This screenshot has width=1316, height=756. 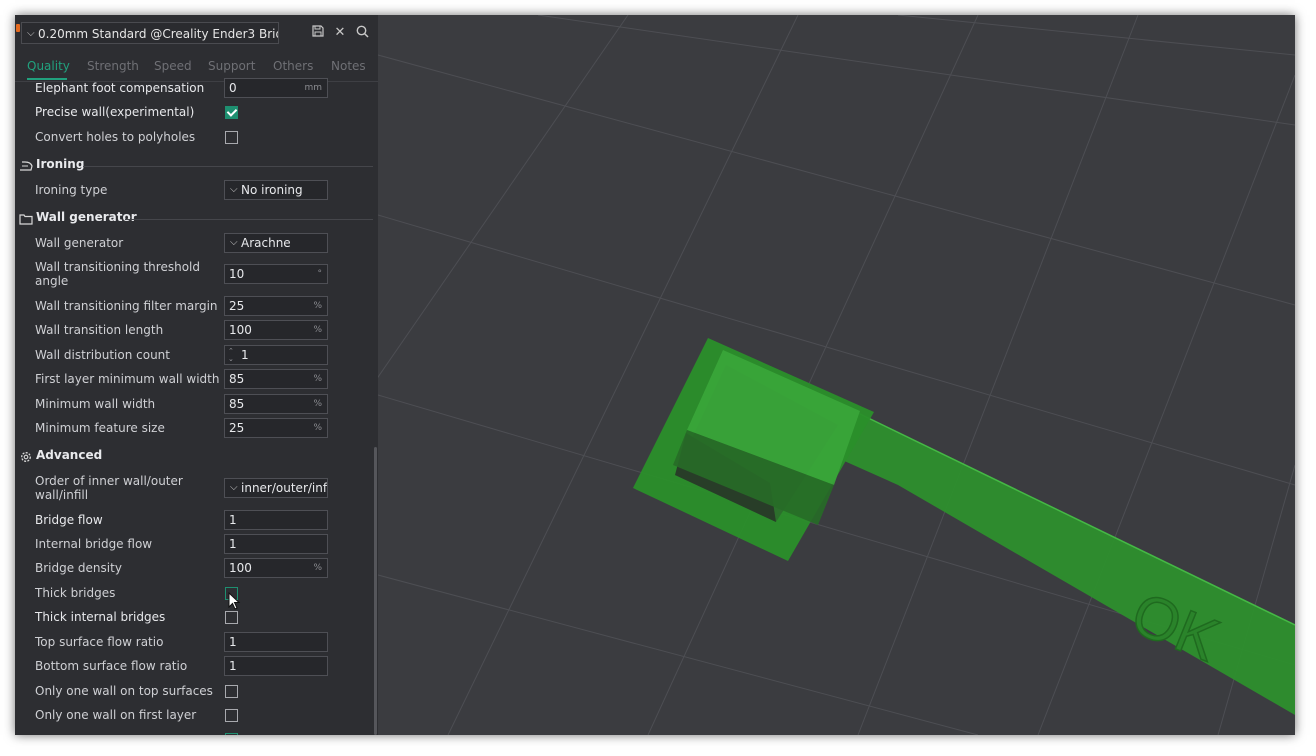 I want to click on precise-wall-label: Precise wall(experimental), so click(x=115, y=112).